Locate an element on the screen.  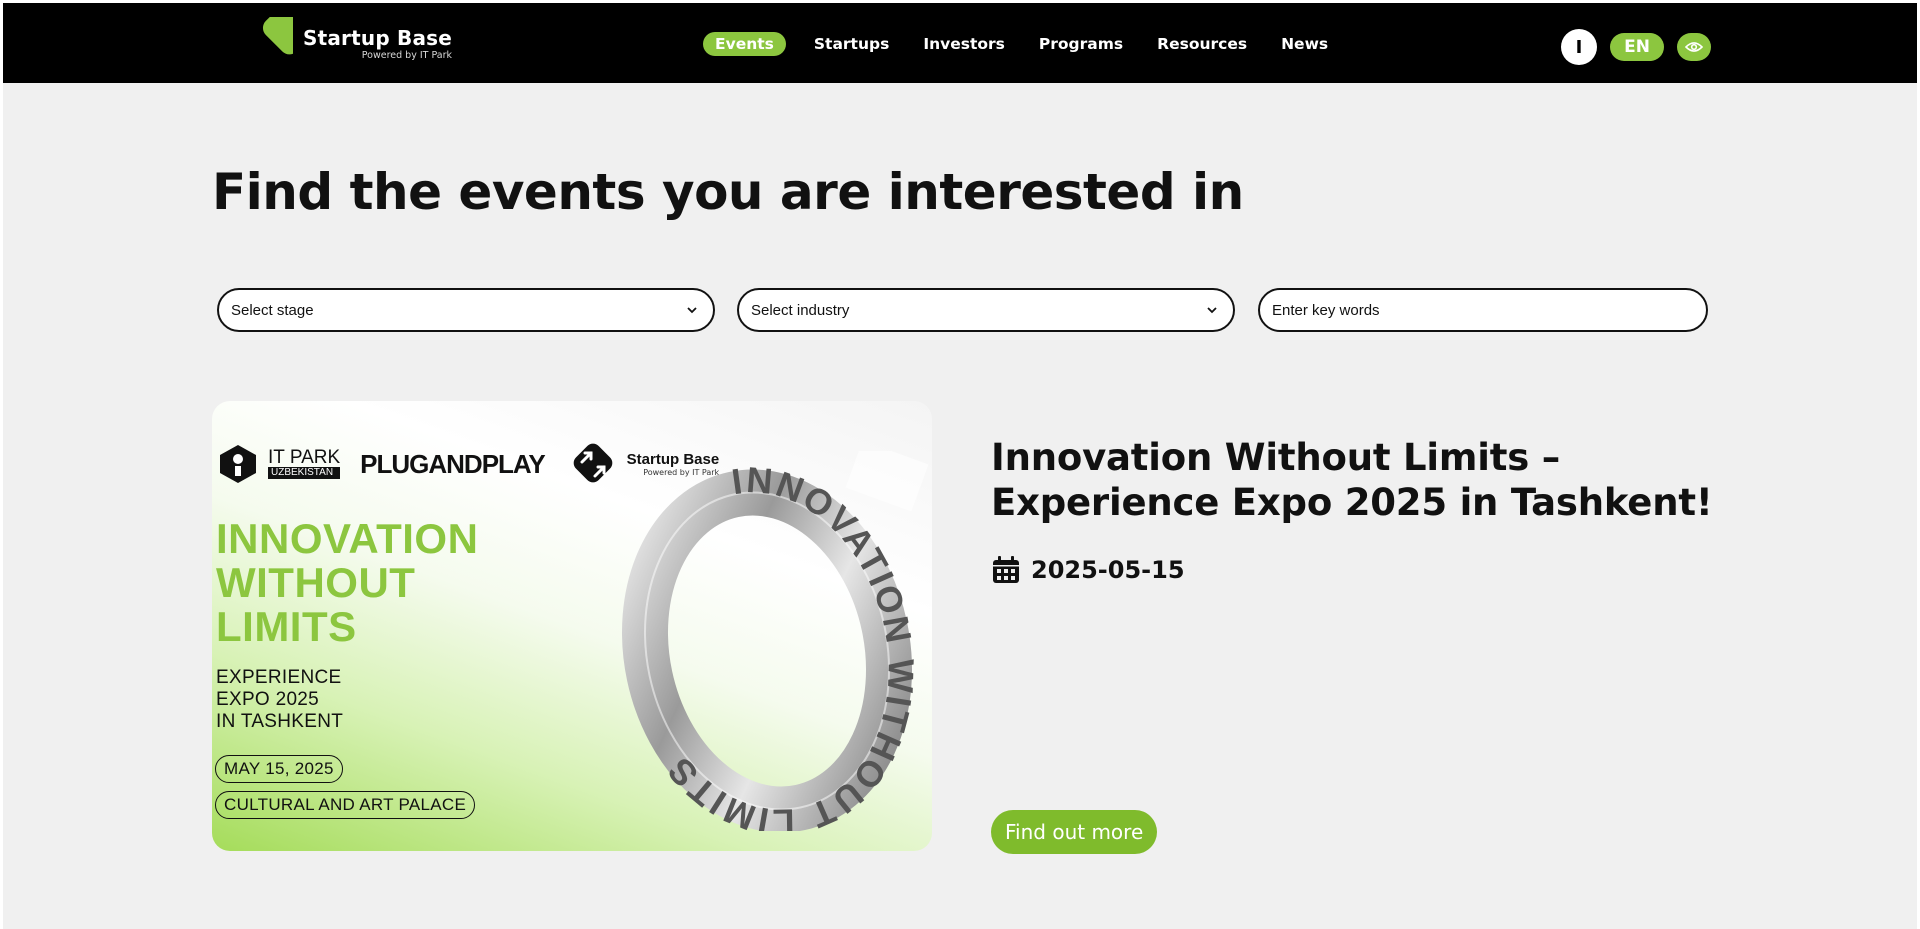
logo-title: Startup Base is located at coordinates (378, 38).